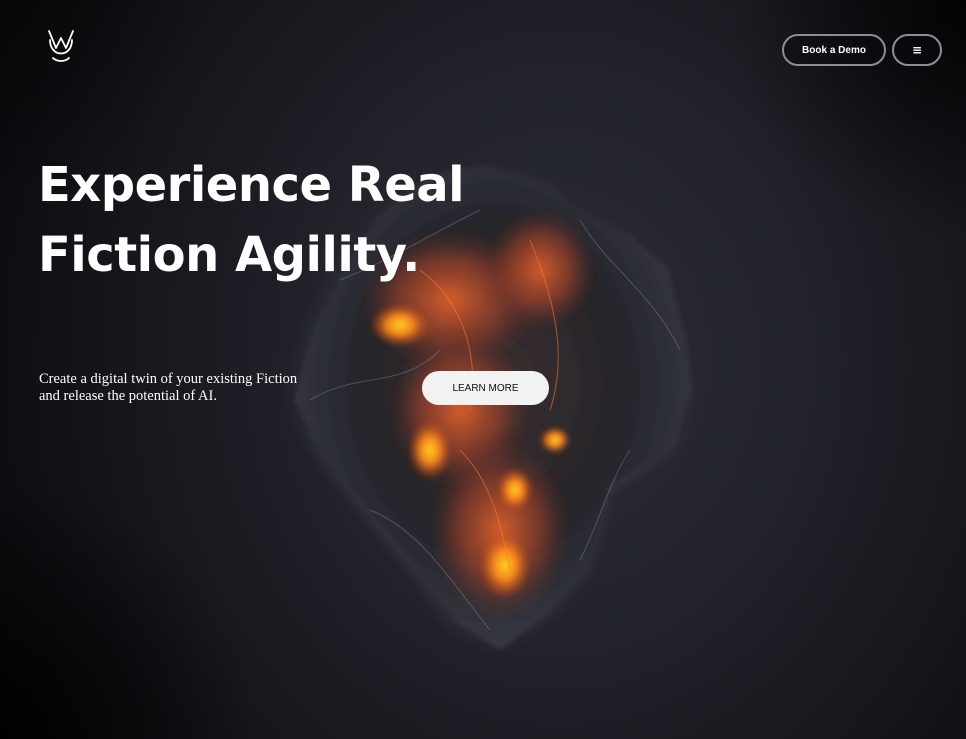 The height and width of the screenshot is (739, 966). I want to click on book-demo-button: Book a Demo, so click(834, 50).